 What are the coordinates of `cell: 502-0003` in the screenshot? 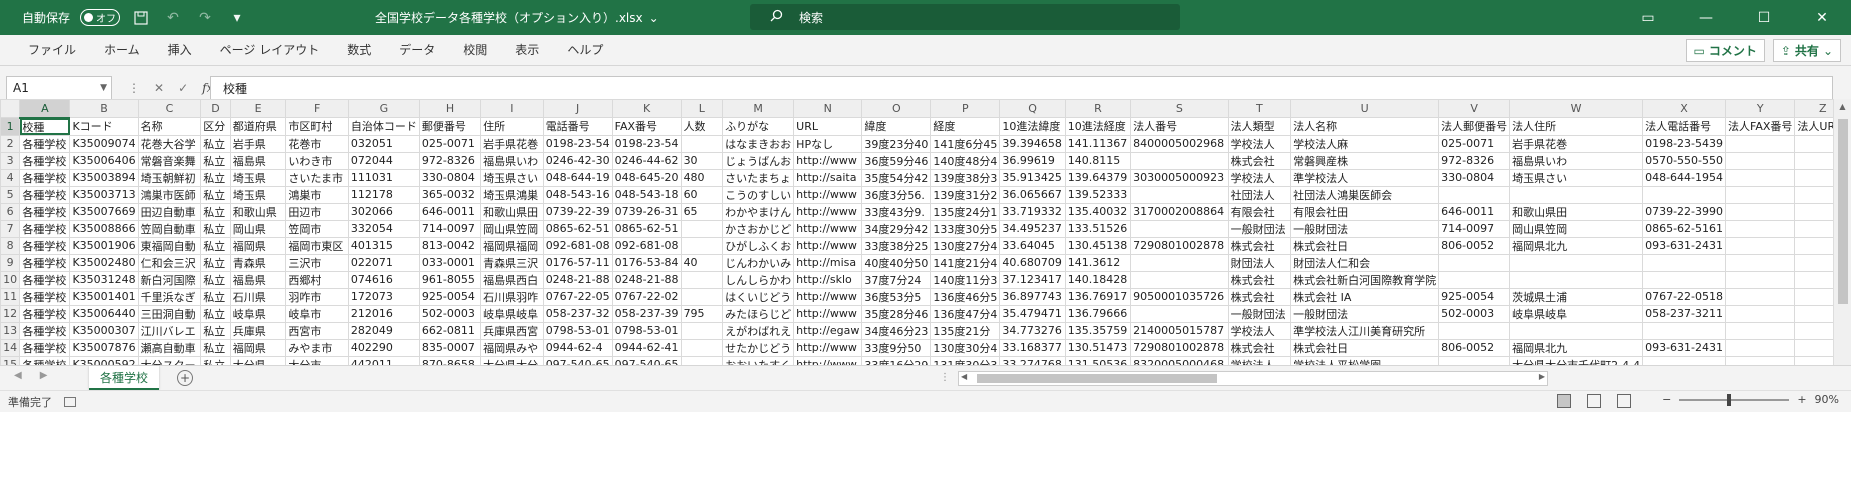 It's located at (1474, 313).